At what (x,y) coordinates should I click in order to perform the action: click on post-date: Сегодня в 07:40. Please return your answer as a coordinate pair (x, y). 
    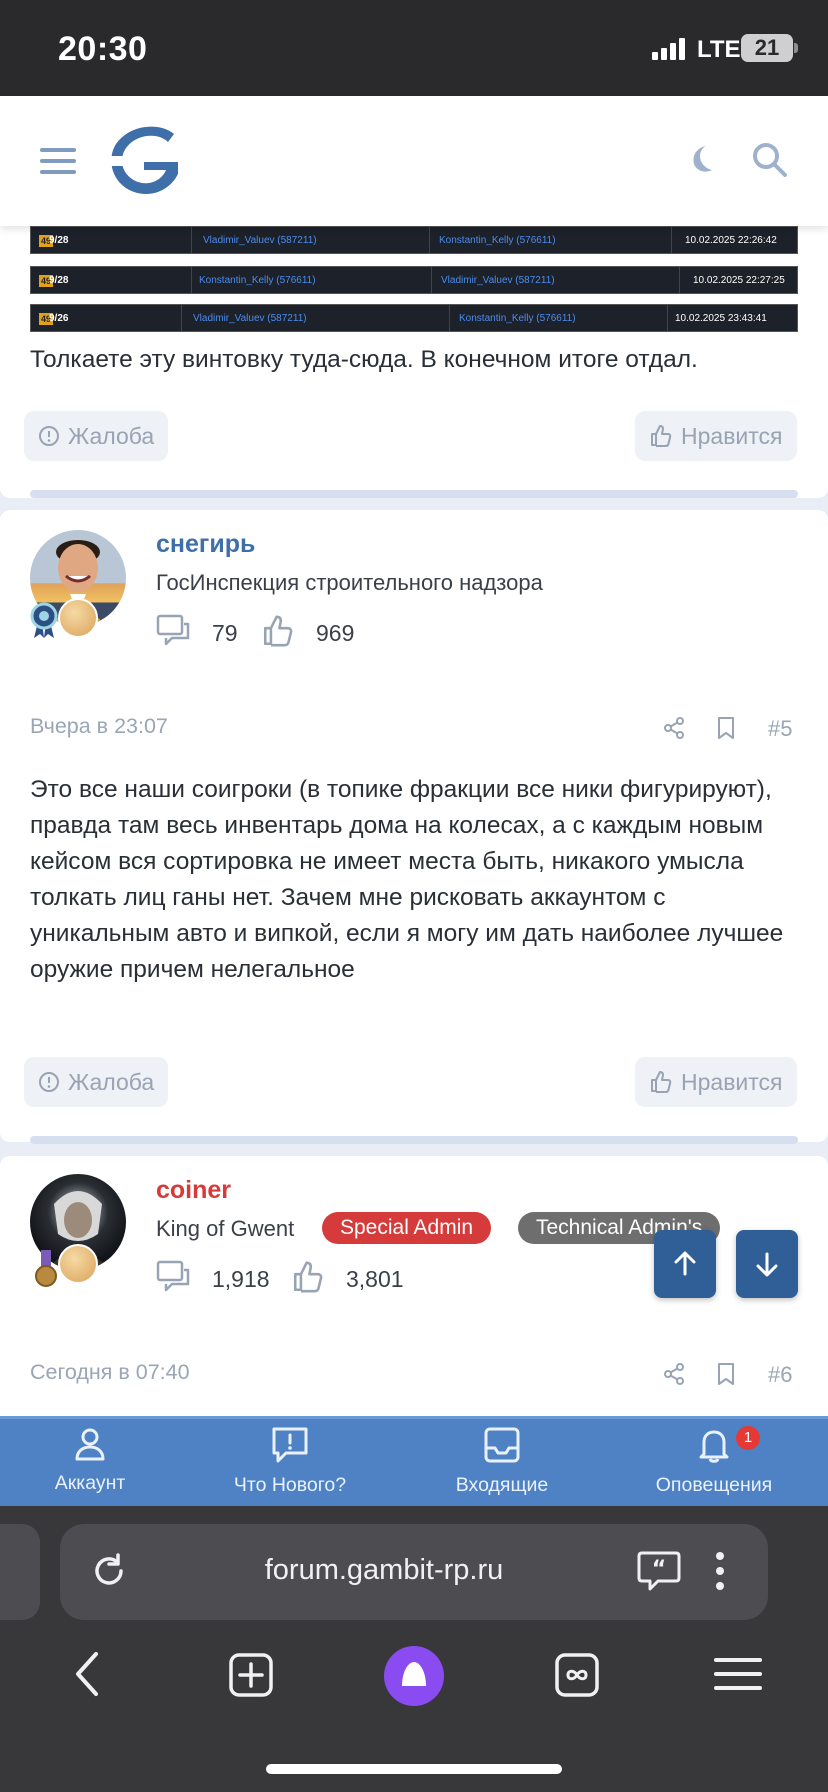
    Looking at the image, I should click on (110, 1372).